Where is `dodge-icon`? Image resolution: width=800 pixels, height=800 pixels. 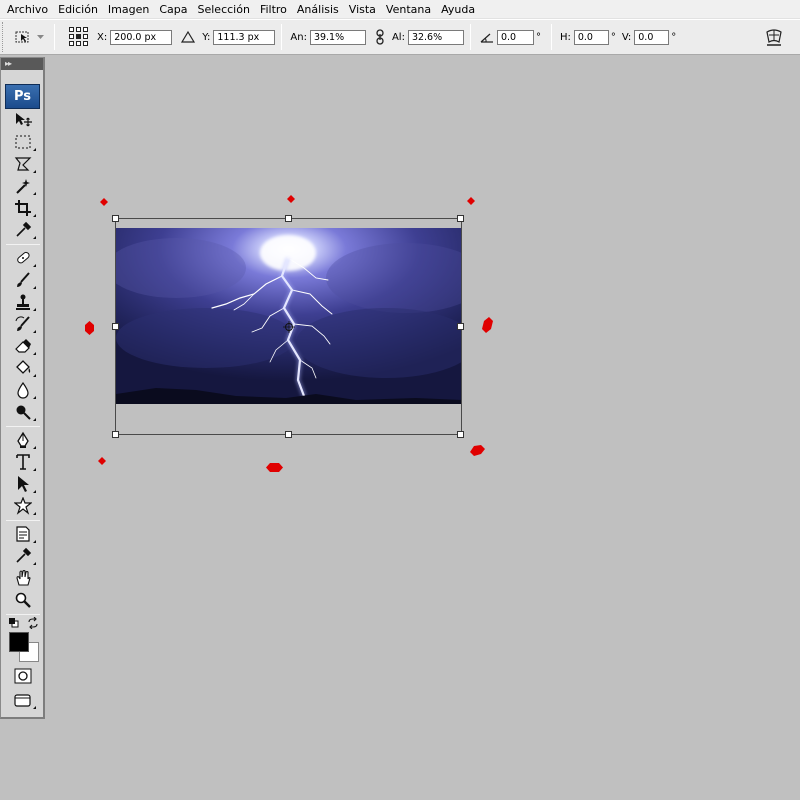
dodge-icon is located at coordinates (23, 412).